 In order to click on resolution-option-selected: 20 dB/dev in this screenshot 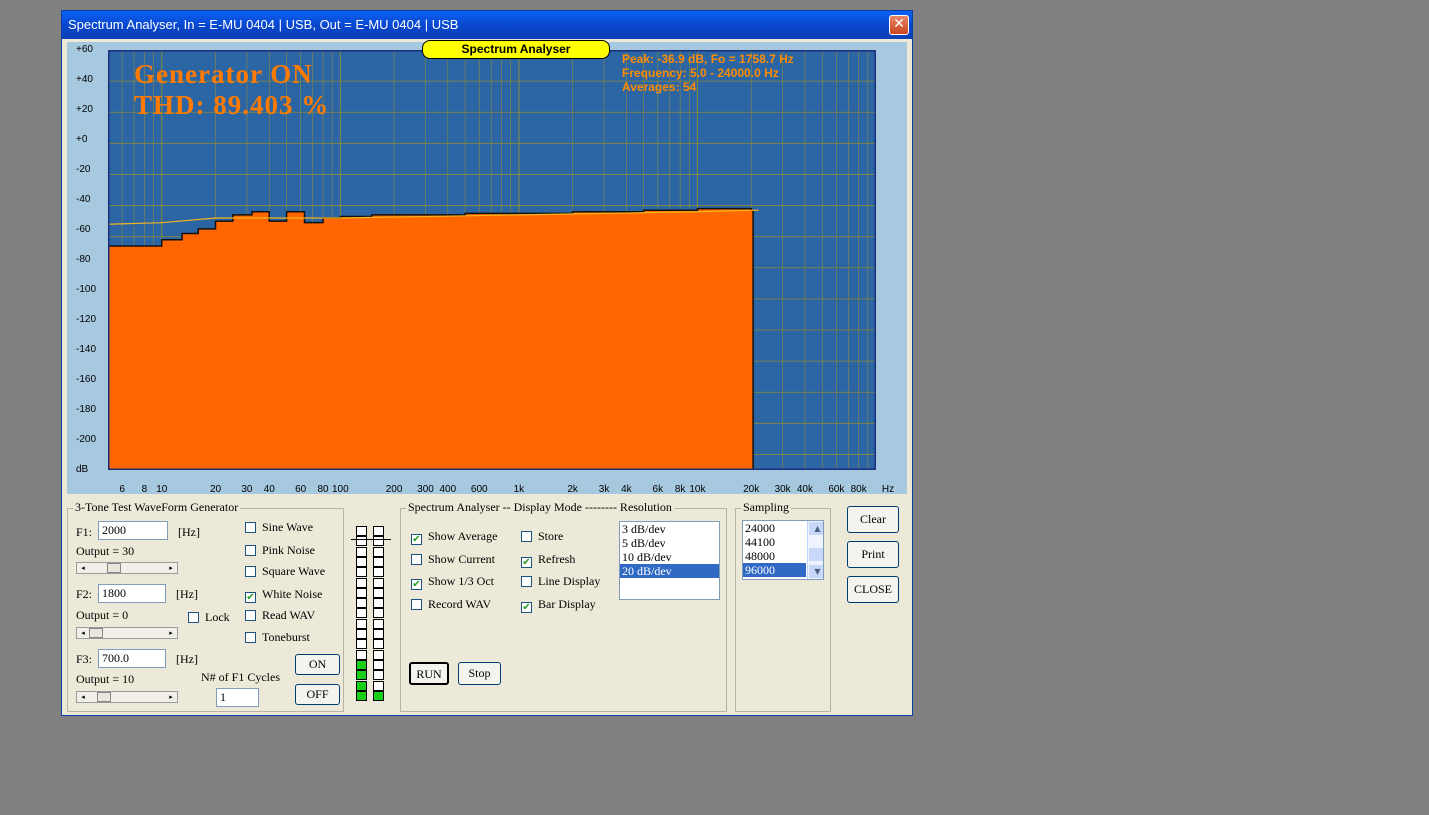, I will do `click(669, 571)`.